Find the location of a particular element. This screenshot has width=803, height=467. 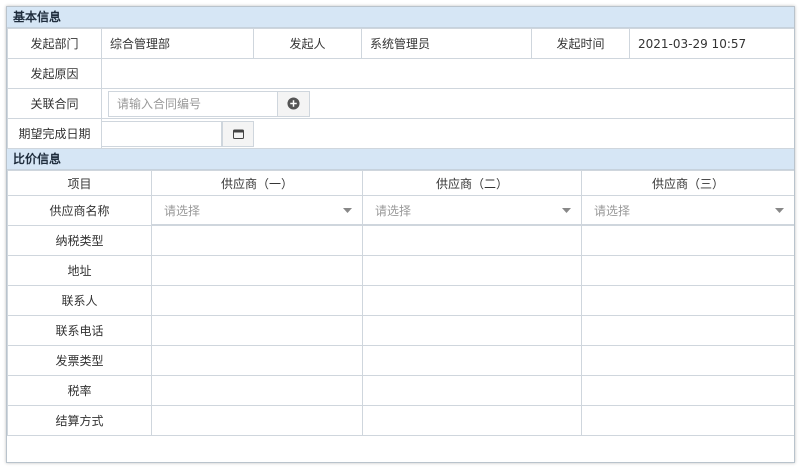

time-value: 2021-03-29 10:57 is located at coordinates (711, 43).